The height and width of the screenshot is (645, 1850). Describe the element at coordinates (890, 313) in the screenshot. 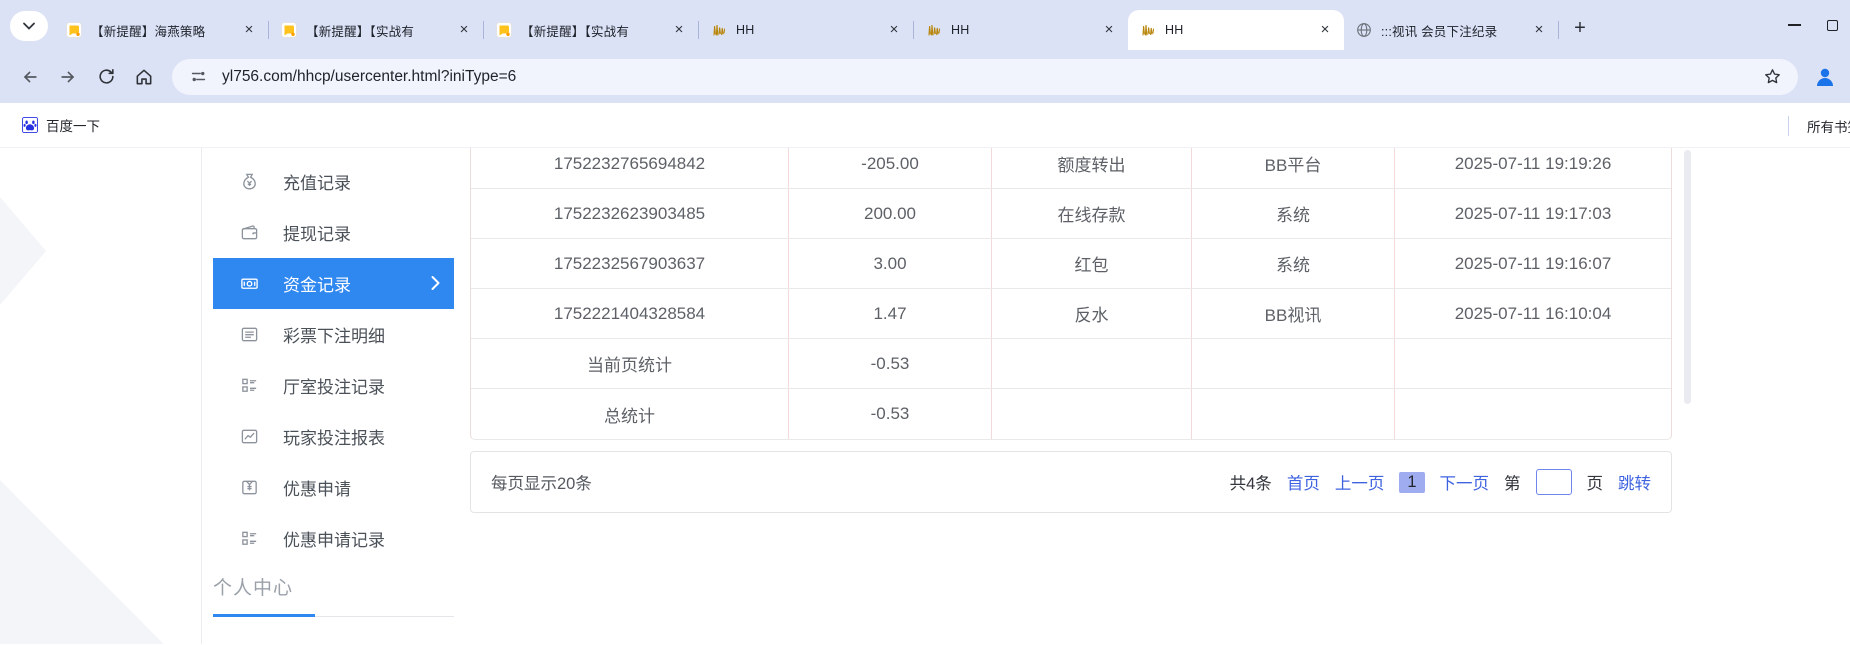

I see `cell-amount: 1.47` at that location.